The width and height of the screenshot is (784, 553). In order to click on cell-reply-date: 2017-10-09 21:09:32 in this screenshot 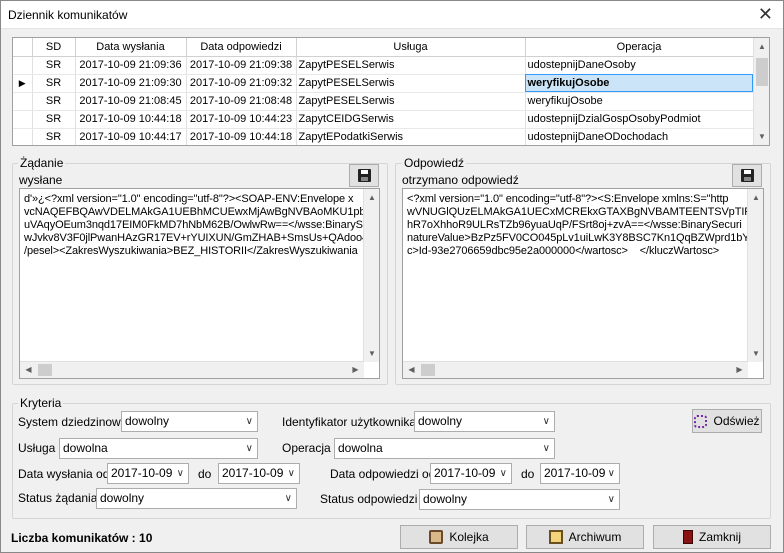, I will do `click(241, 83)`.